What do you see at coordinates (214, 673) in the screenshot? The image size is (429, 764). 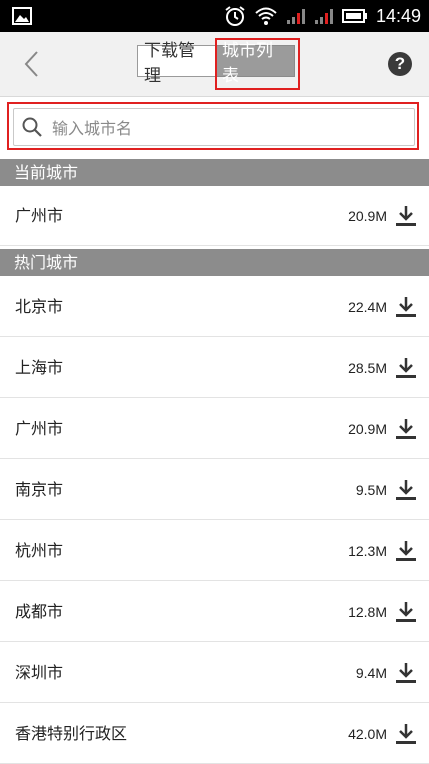 I see `city-row: 深圳市 9.4M` at bounding box center [214, 673].